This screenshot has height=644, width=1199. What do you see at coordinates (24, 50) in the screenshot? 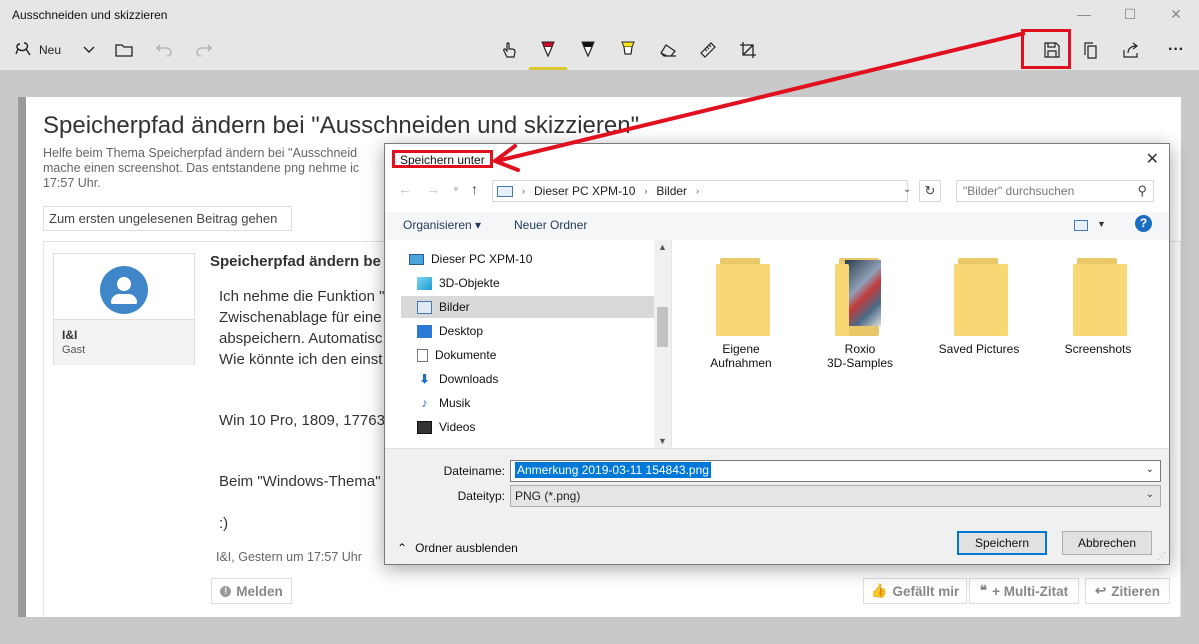
I see `new-snip-icon` at bounding box center [24, 50].